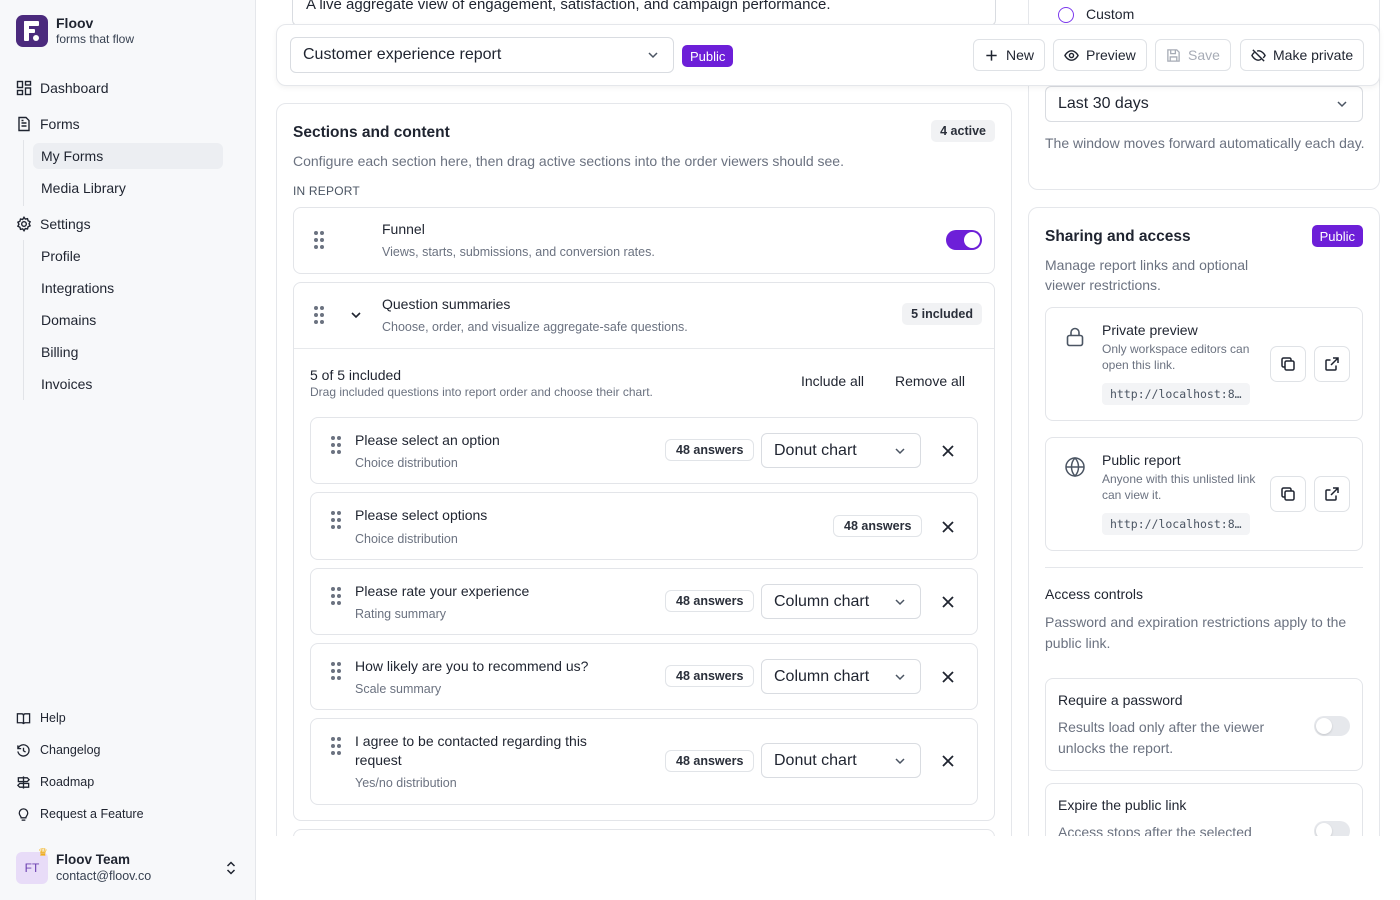 The height and width of the screenshot is (900, 1400). Describe the element at coordinates (62, 88) in the screenshot. I see `nav-dashboard: Dashboard` at that location.